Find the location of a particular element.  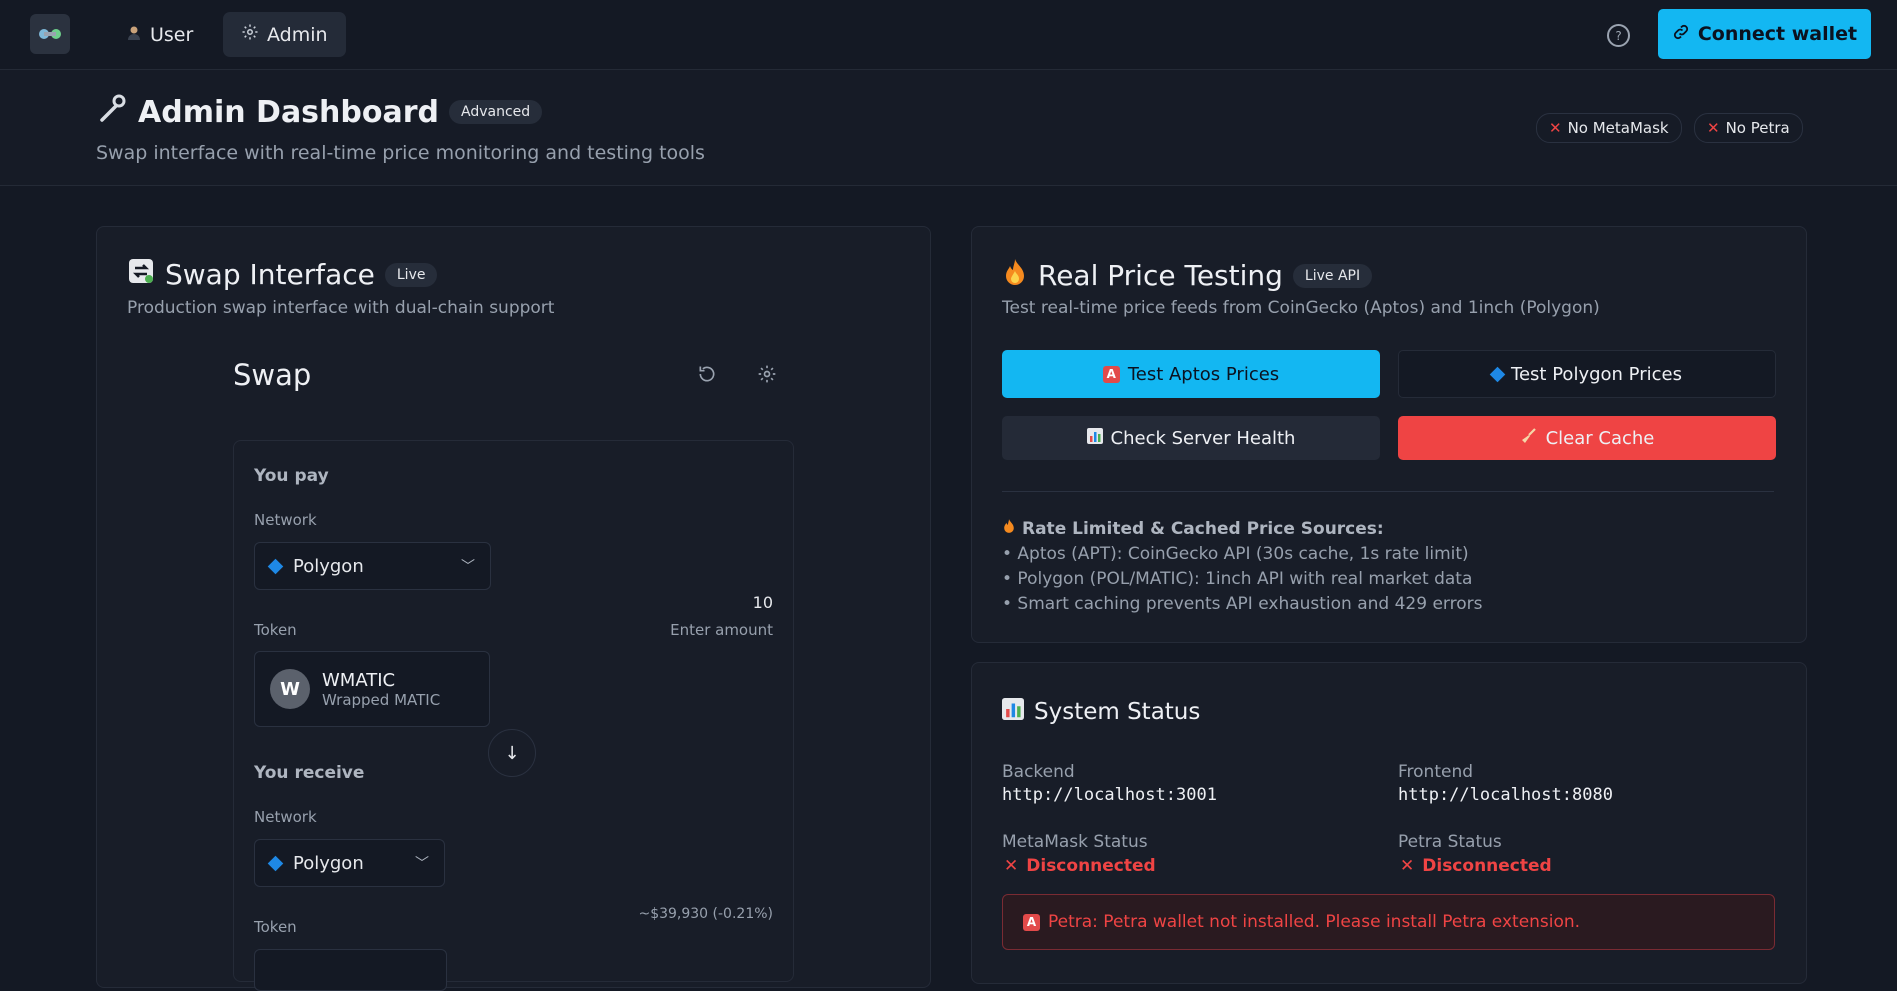

link-icon is located at coordinates (1681, 34).